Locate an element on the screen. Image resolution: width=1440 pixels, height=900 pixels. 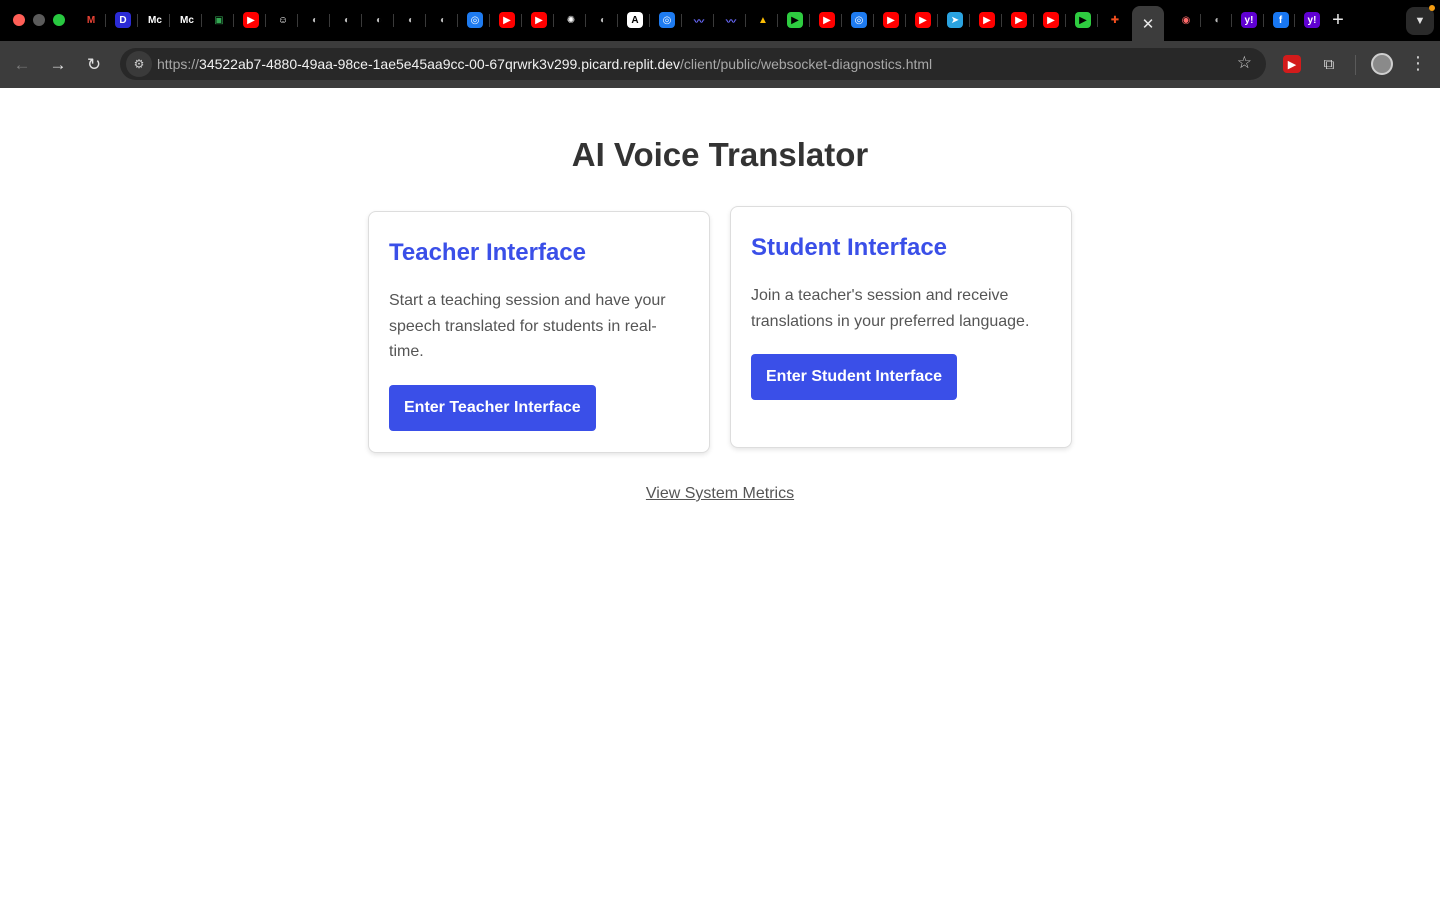
reload-button: ↻ is located at coordinates (94, 65).